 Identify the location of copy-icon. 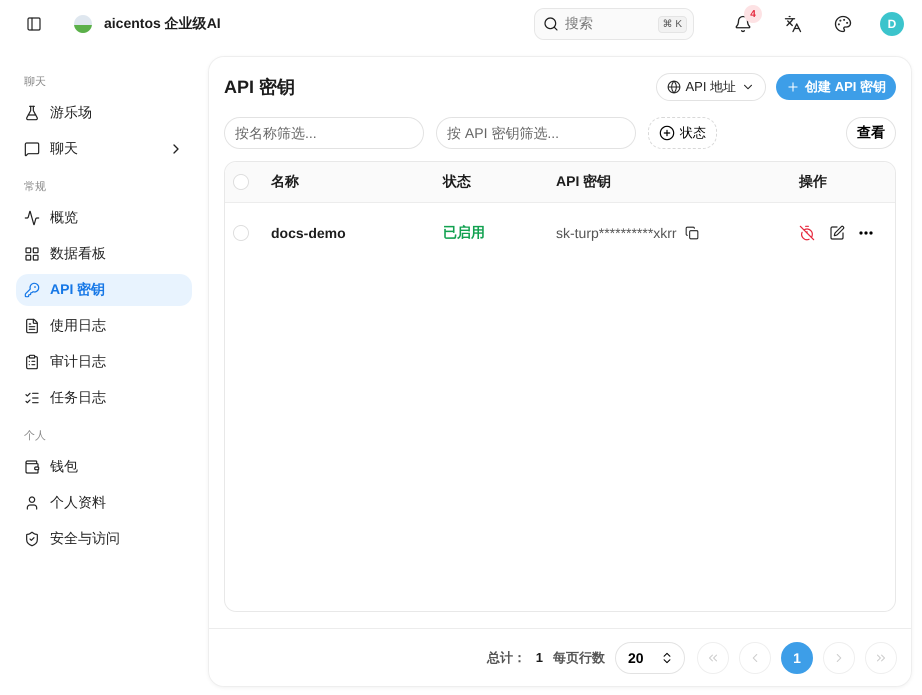
(691, 233).